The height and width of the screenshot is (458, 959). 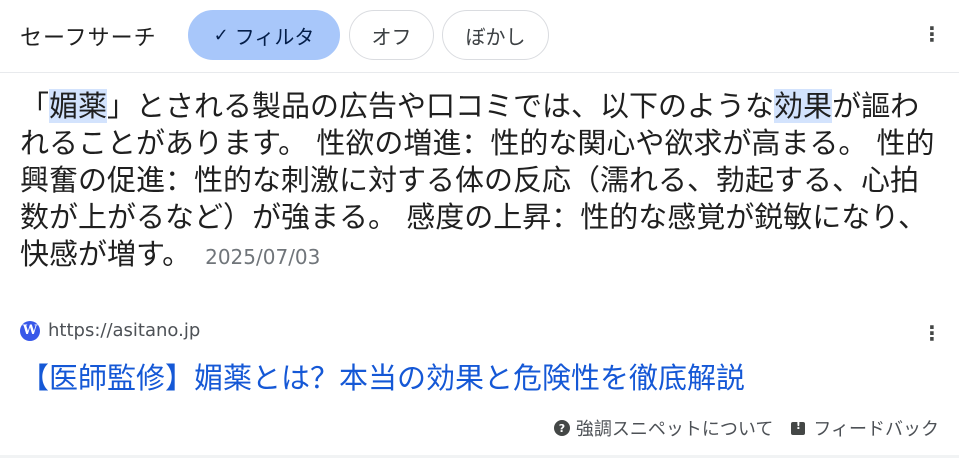 I want to click on result-source: W https://asitano.jp, so click(x=110, y=330).